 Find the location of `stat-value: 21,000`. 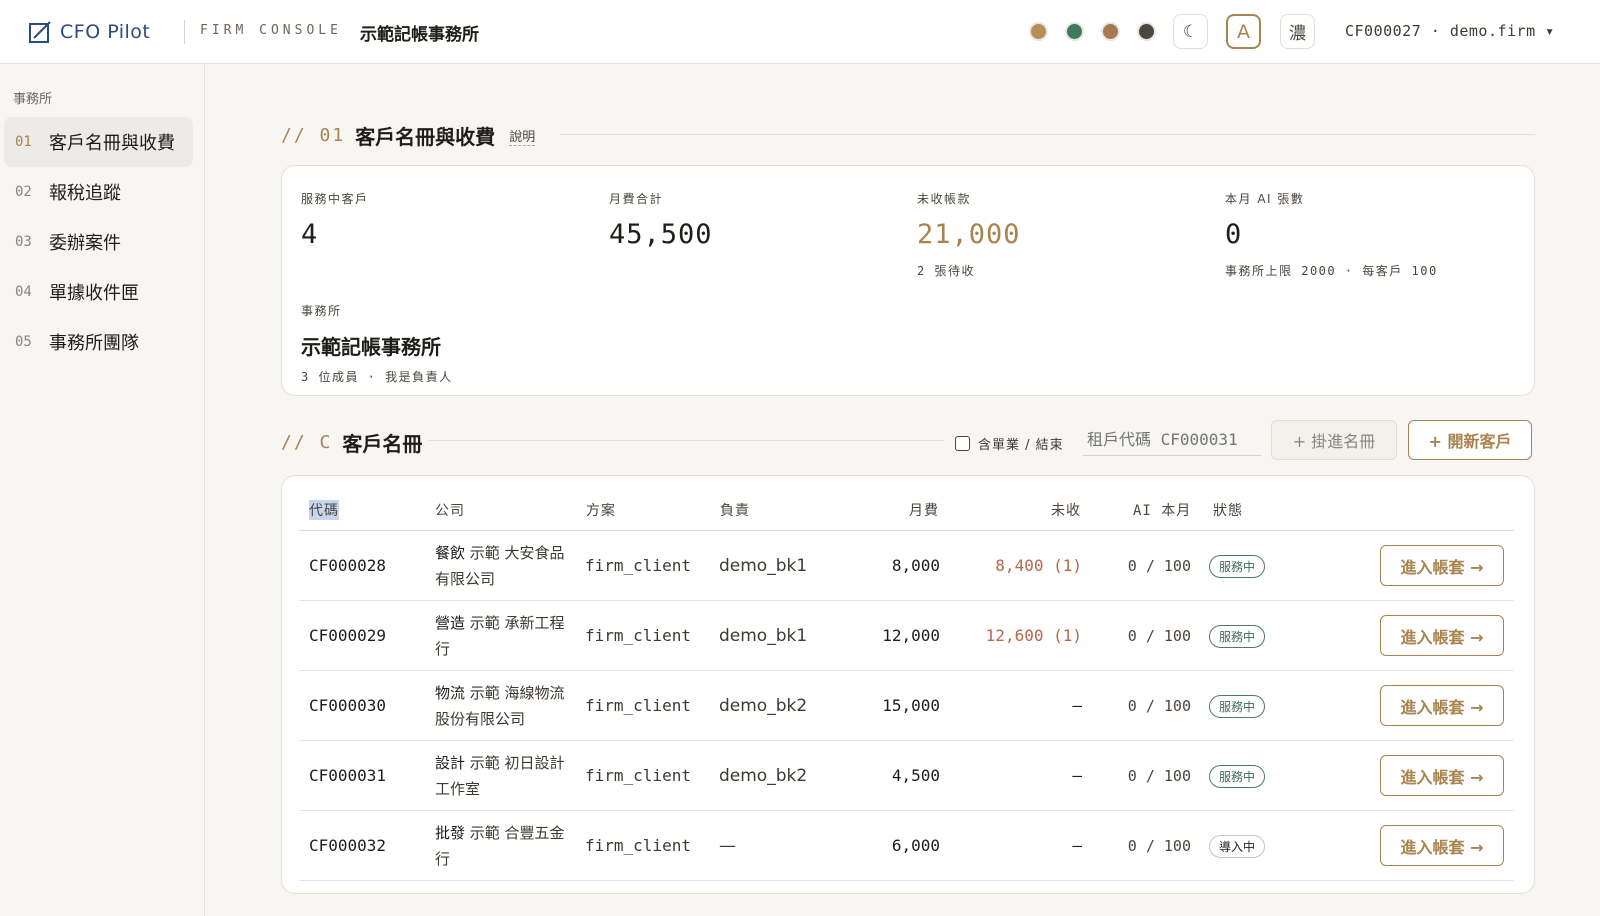

stat-value: 21,000 is located at coordinates (969, 234).